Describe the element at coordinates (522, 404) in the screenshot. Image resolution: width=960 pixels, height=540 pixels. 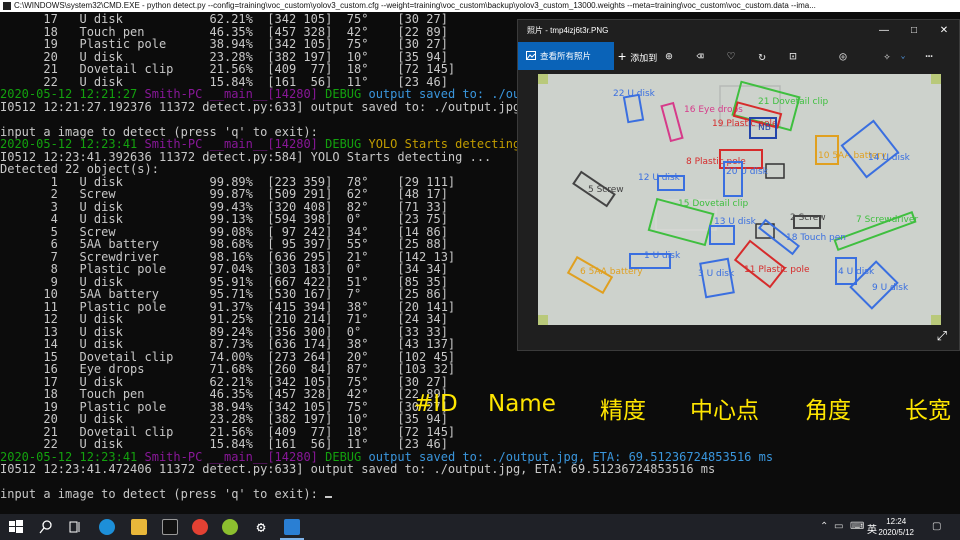
I see `caption-name: Name` at that location.